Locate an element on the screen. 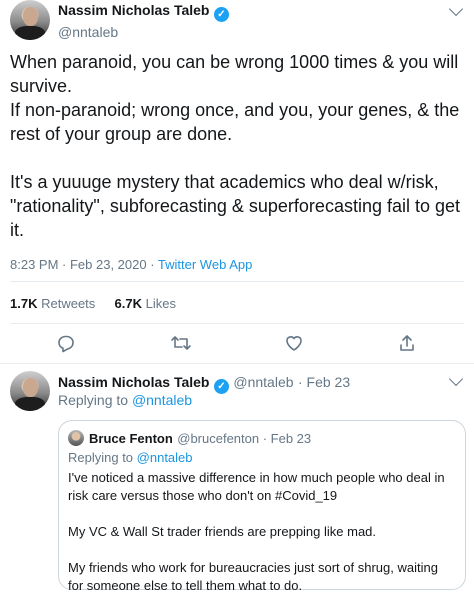 The width and height of the screenshot is (474, 597). share-icon is located at coordinates (407, 343).